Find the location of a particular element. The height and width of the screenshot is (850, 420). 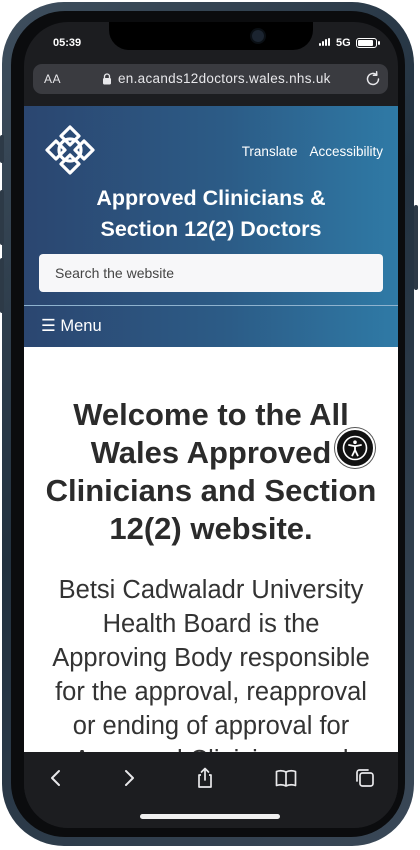

welcome-line: 12(2) website. is located at coordinates (211, 528).